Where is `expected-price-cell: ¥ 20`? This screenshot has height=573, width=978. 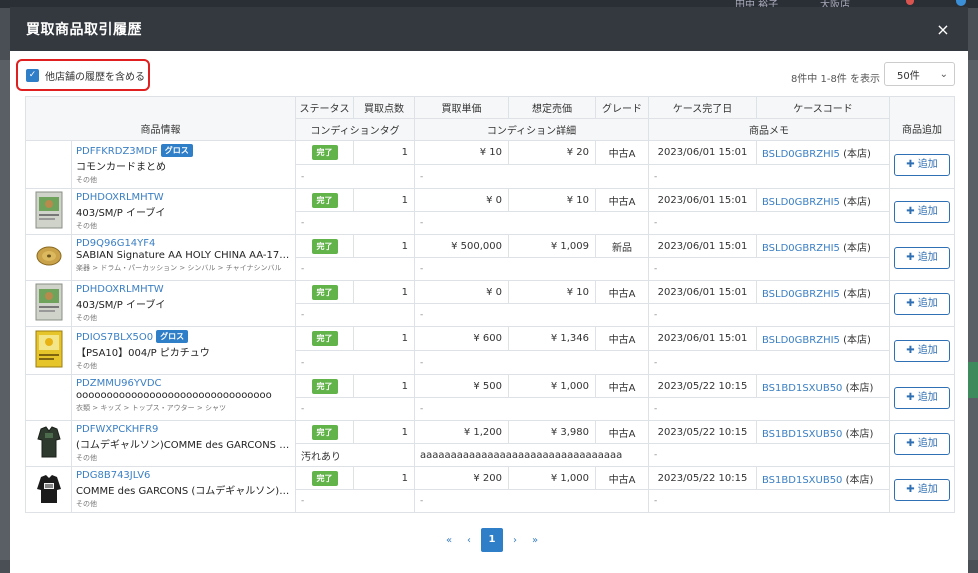 expected-price-cell: ¥ 20 is located at coordinates (552, 152).